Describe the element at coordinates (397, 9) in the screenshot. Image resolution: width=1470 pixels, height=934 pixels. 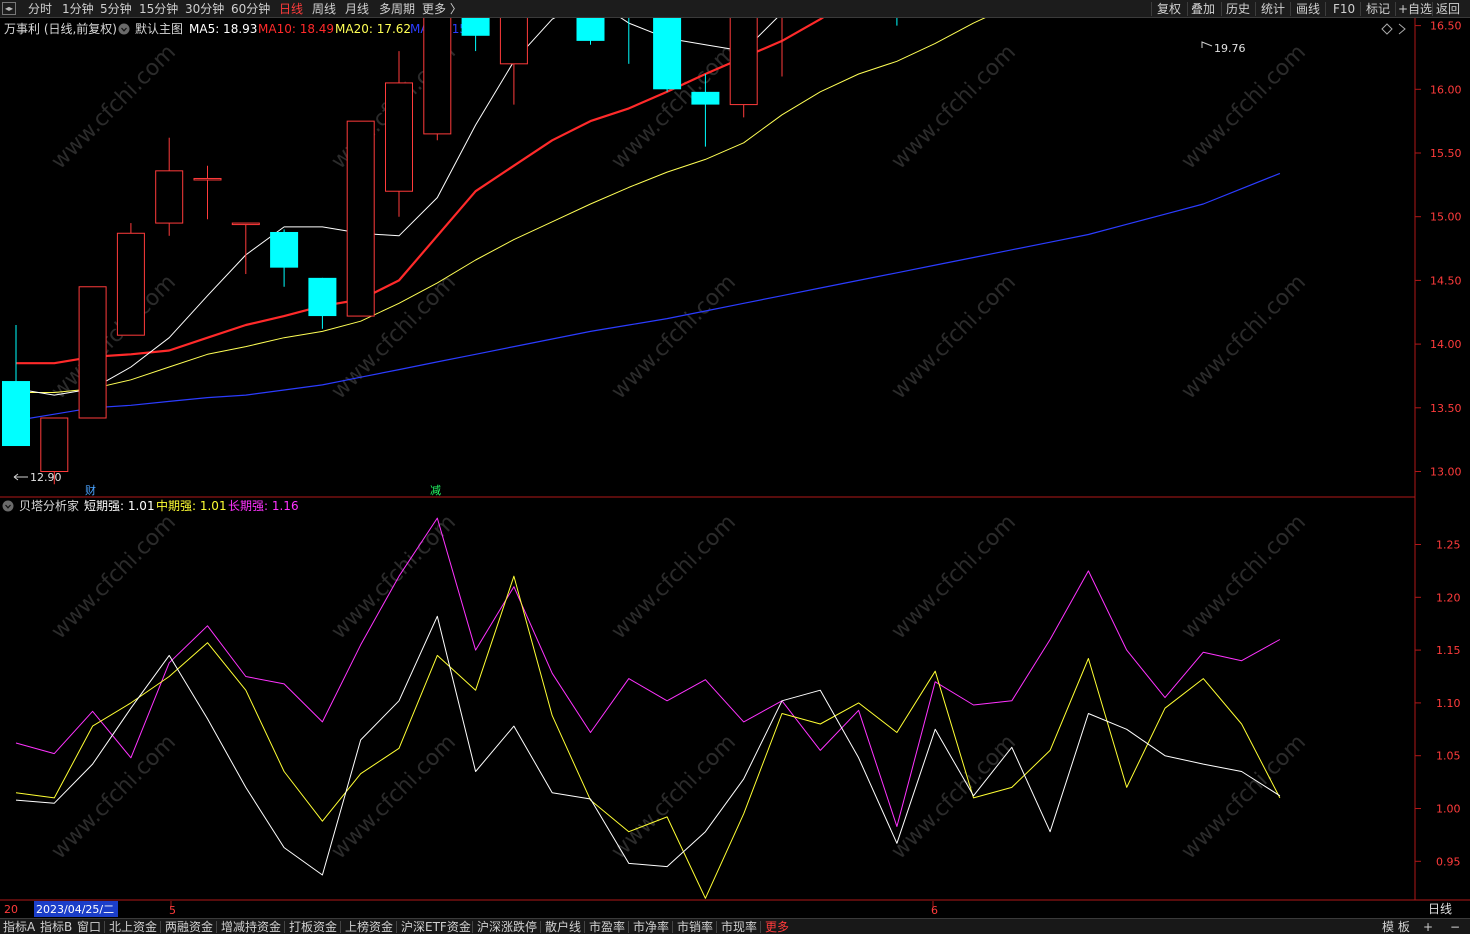
I see `period-tab: 多周期` at that location.